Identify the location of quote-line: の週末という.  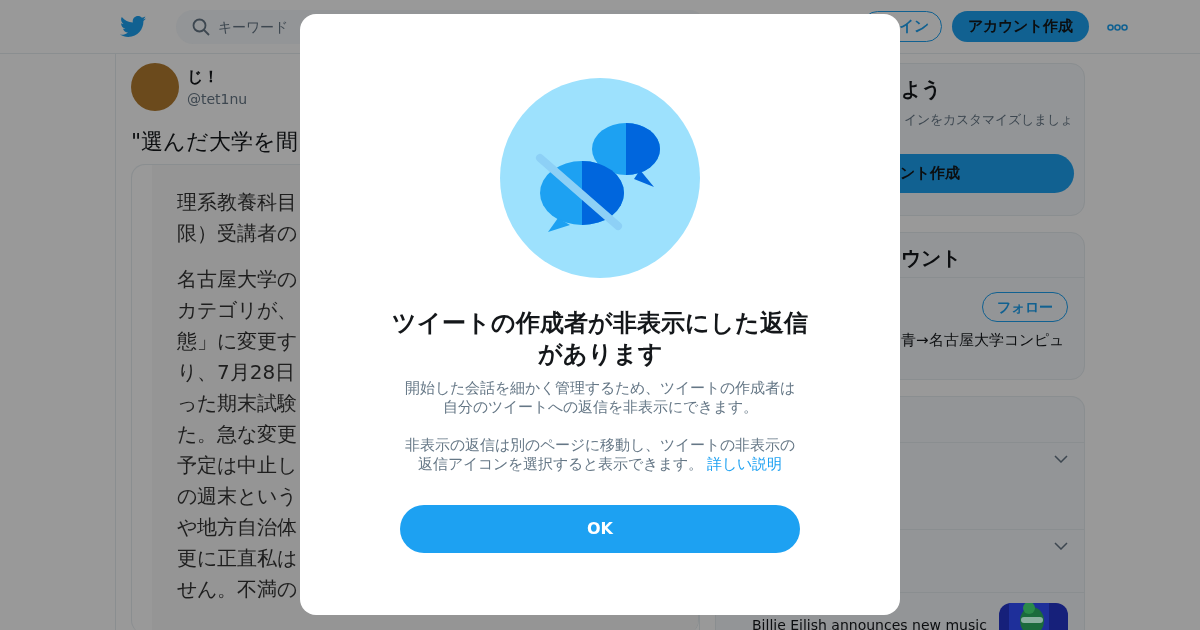
(237, 496).